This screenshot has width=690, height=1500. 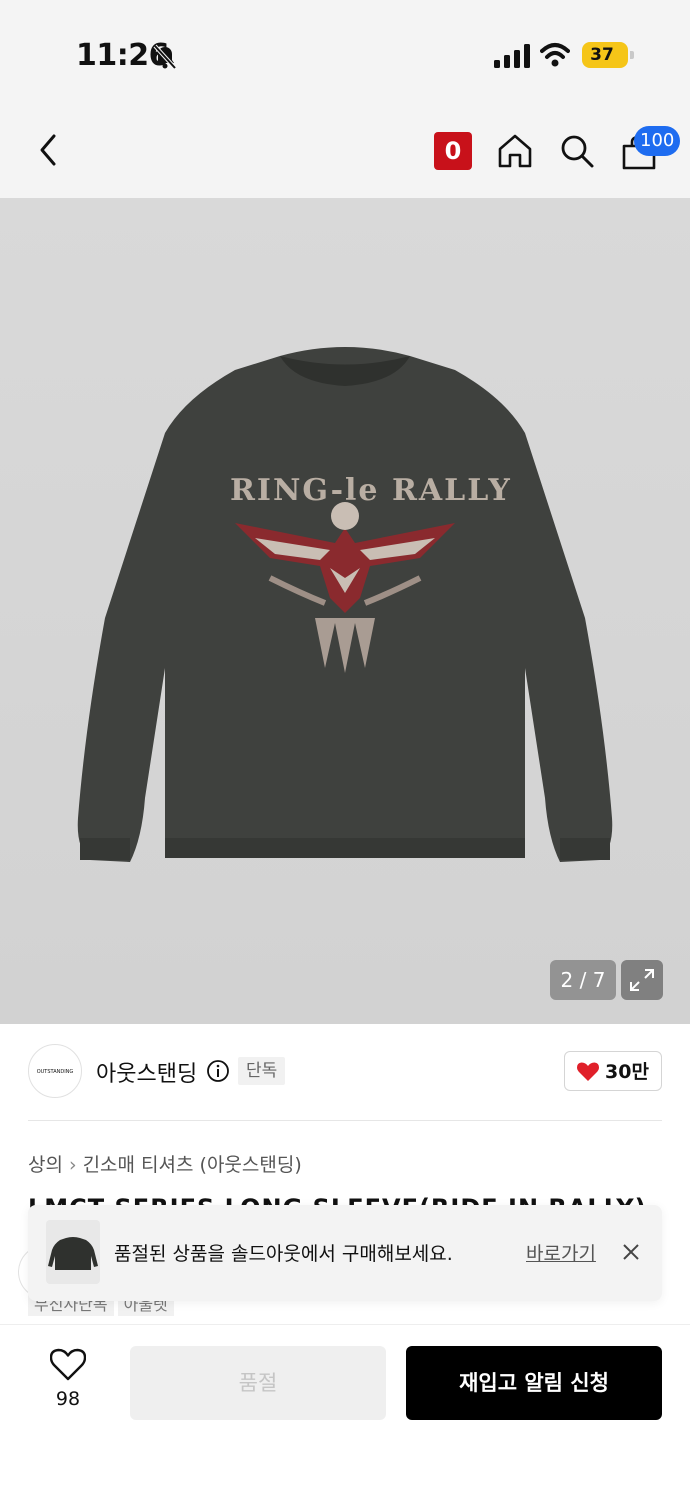 I want to click on info-icon, so click(x=218, y=1071).